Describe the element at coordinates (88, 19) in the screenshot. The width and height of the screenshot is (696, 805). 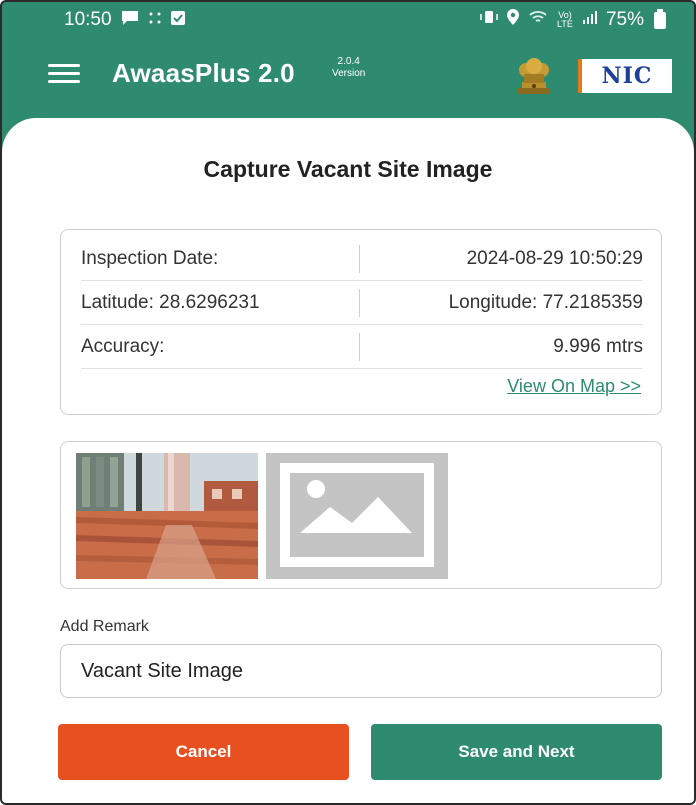
I see `status-time: 10:50` at that location.